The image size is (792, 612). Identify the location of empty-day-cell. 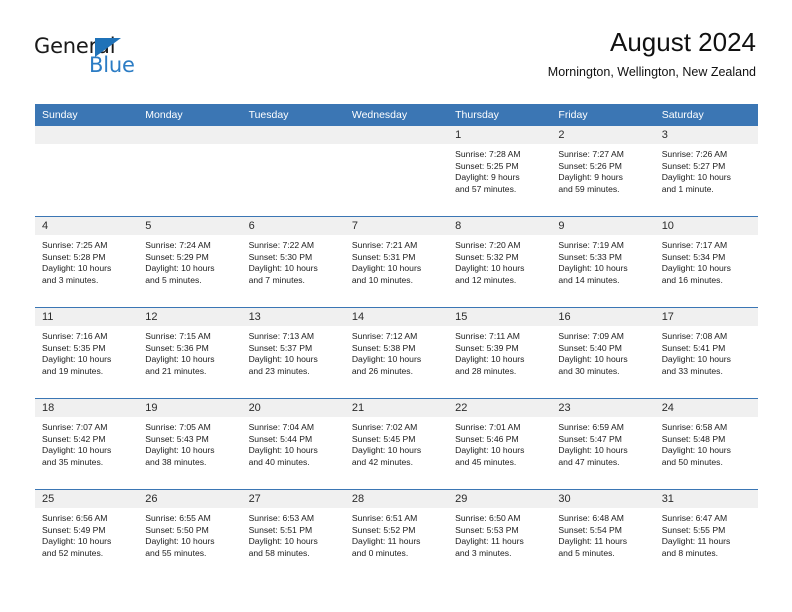
(293, 171).